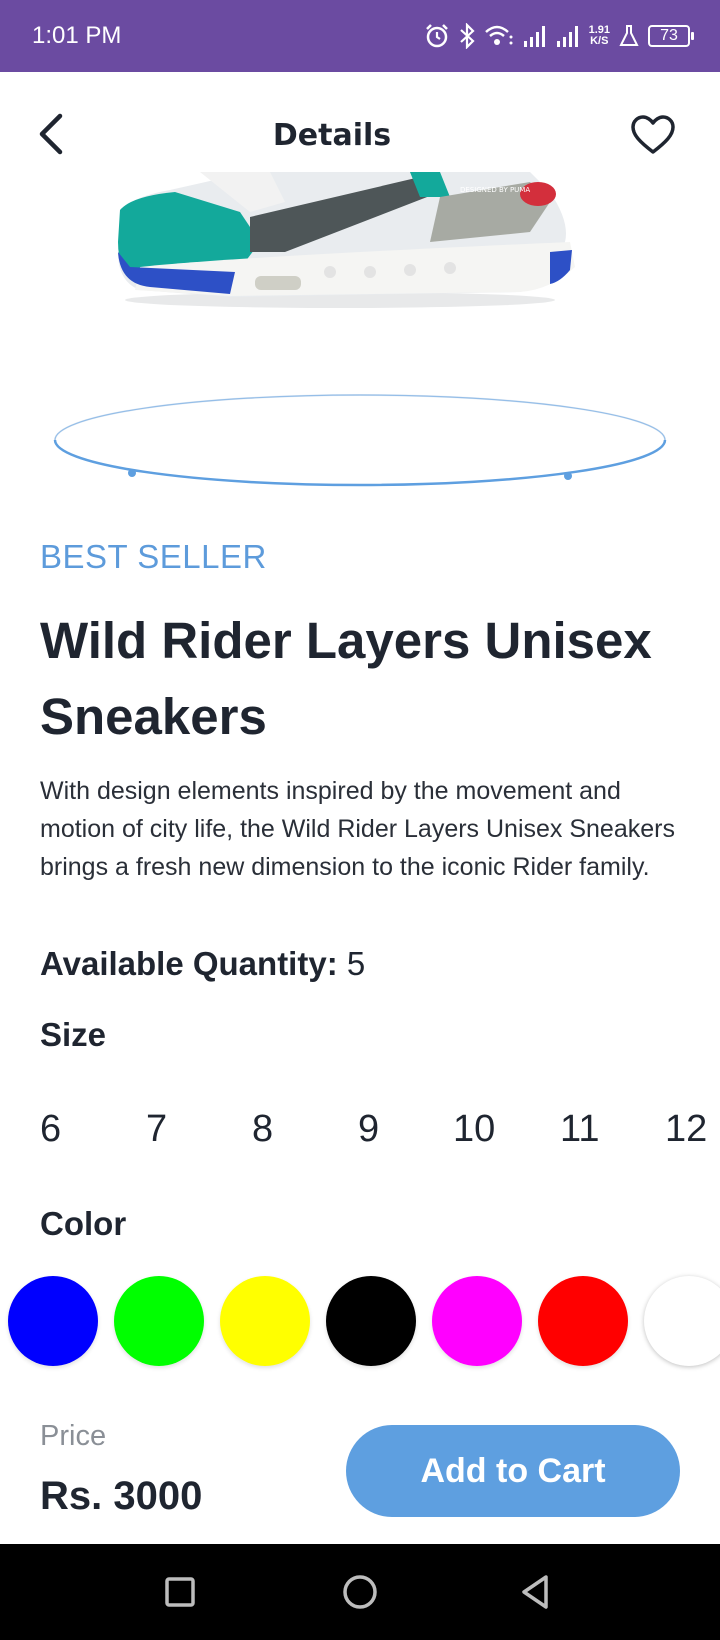  Describe the element at coordinates (180, 1592) in the screenshot. I see `square-icon` at that location.